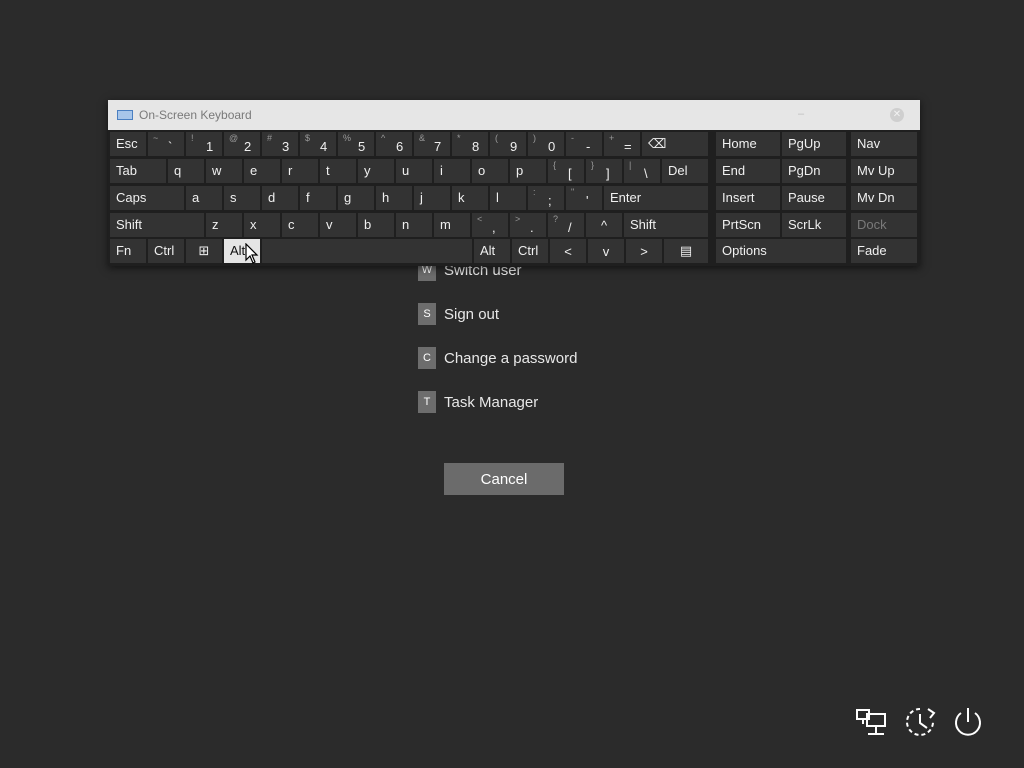 This screenshot has width=1024, height=768. I want to click on right-arrow-icon: >, so click(644, 251).